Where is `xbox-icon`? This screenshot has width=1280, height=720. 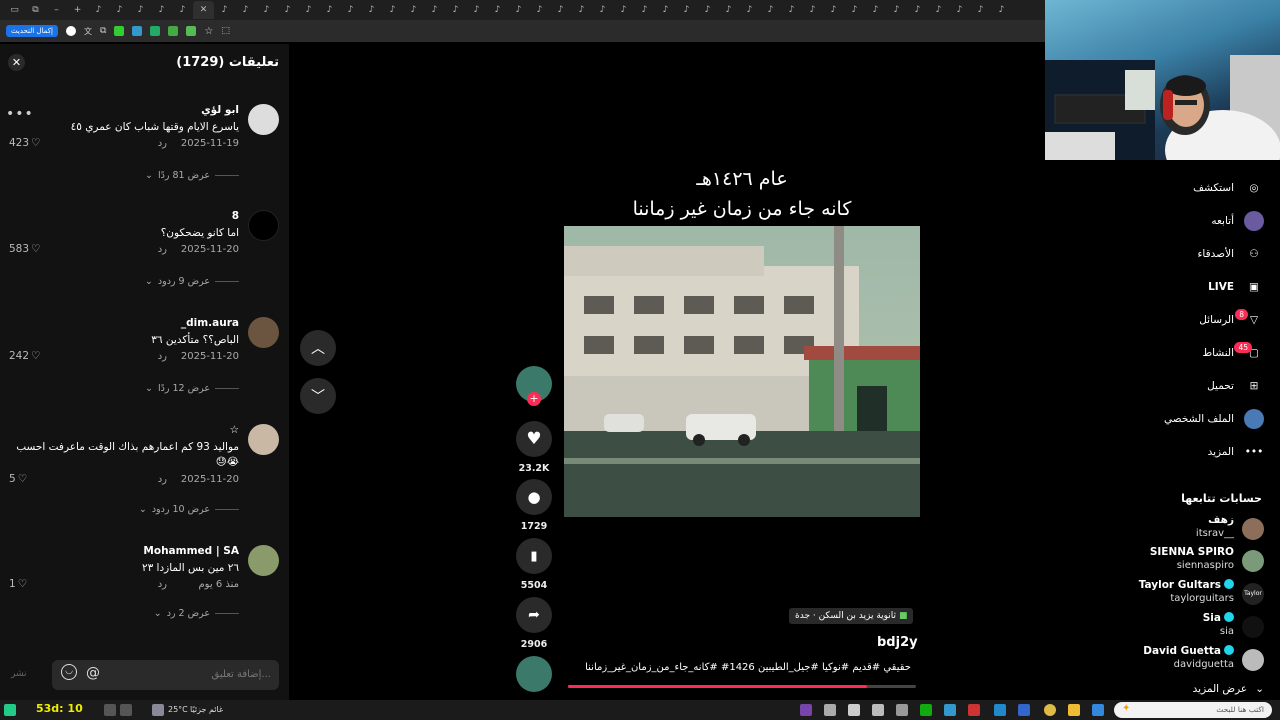 xbox-icon is located at coordinates (926, 710).